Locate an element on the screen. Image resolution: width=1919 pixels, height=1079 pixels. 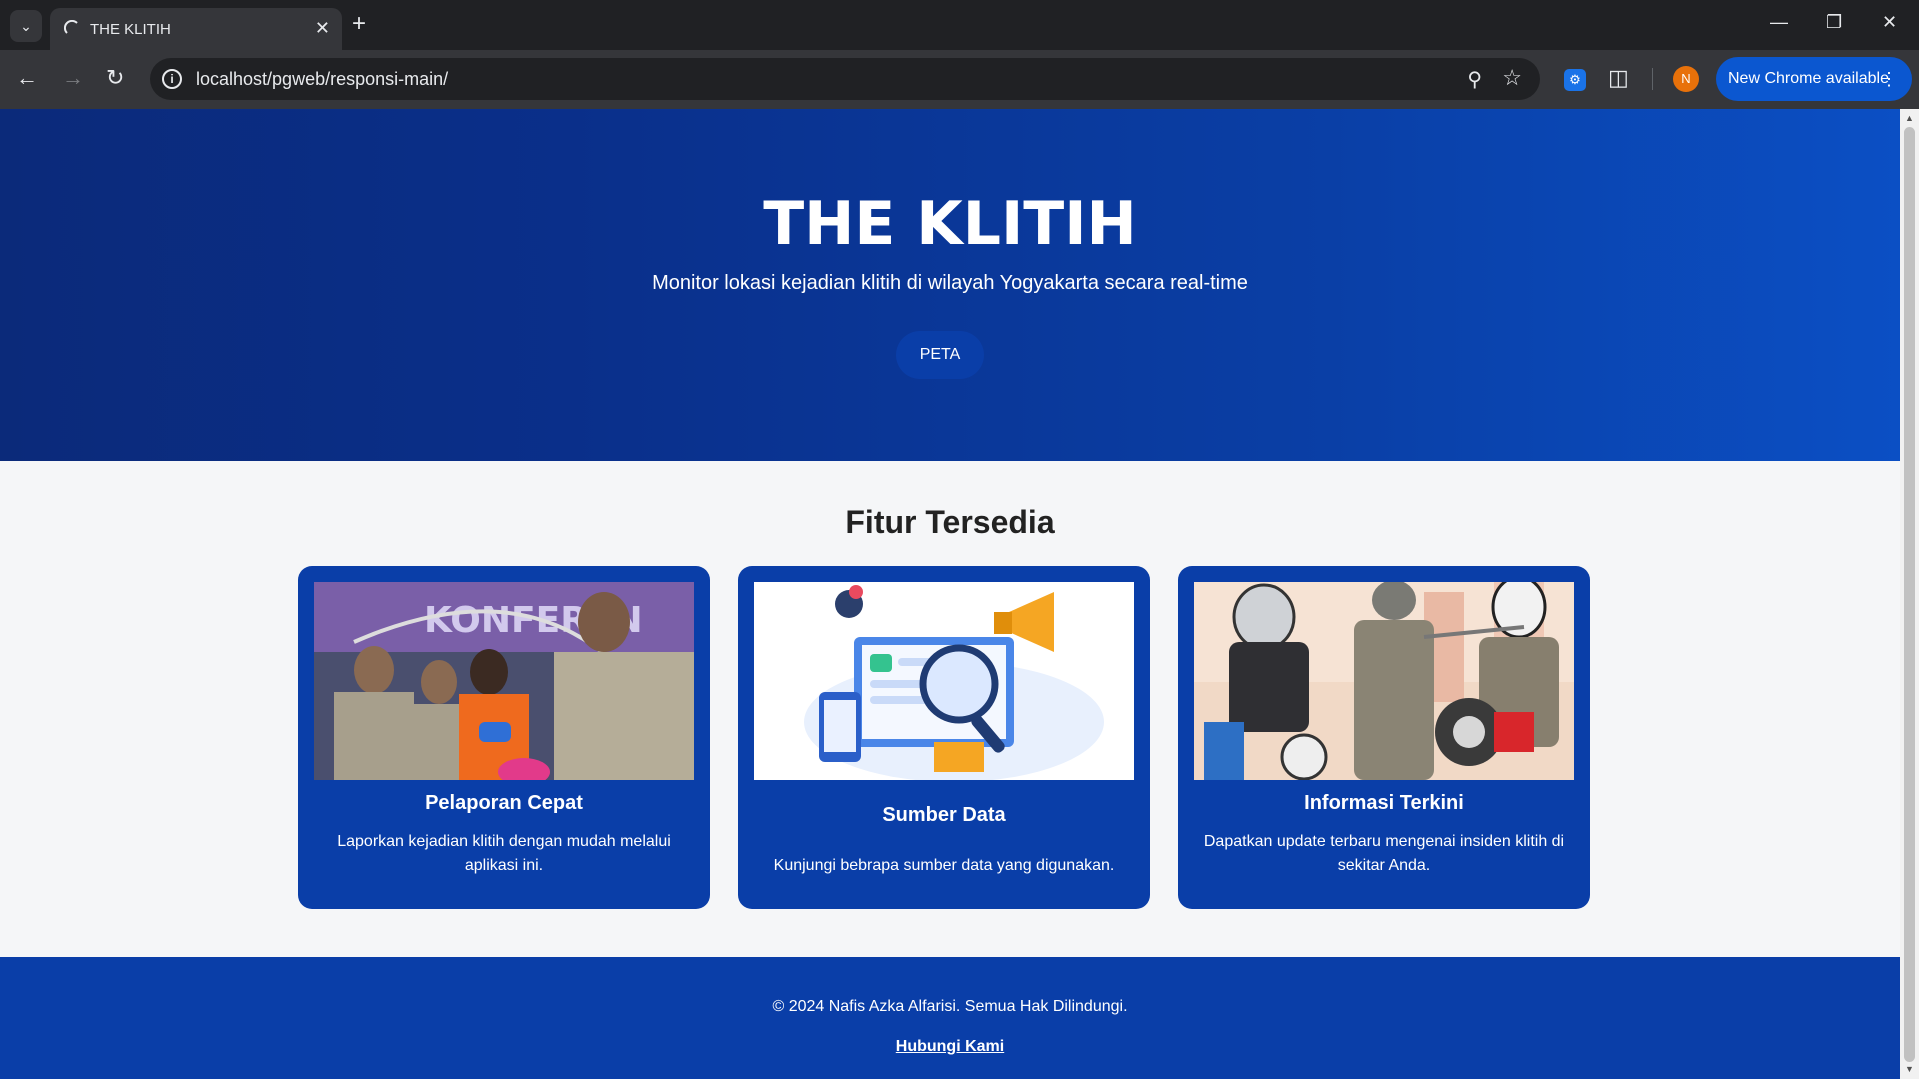
chevron-down-icon: ⌄ is located at coordinates (26, 25).